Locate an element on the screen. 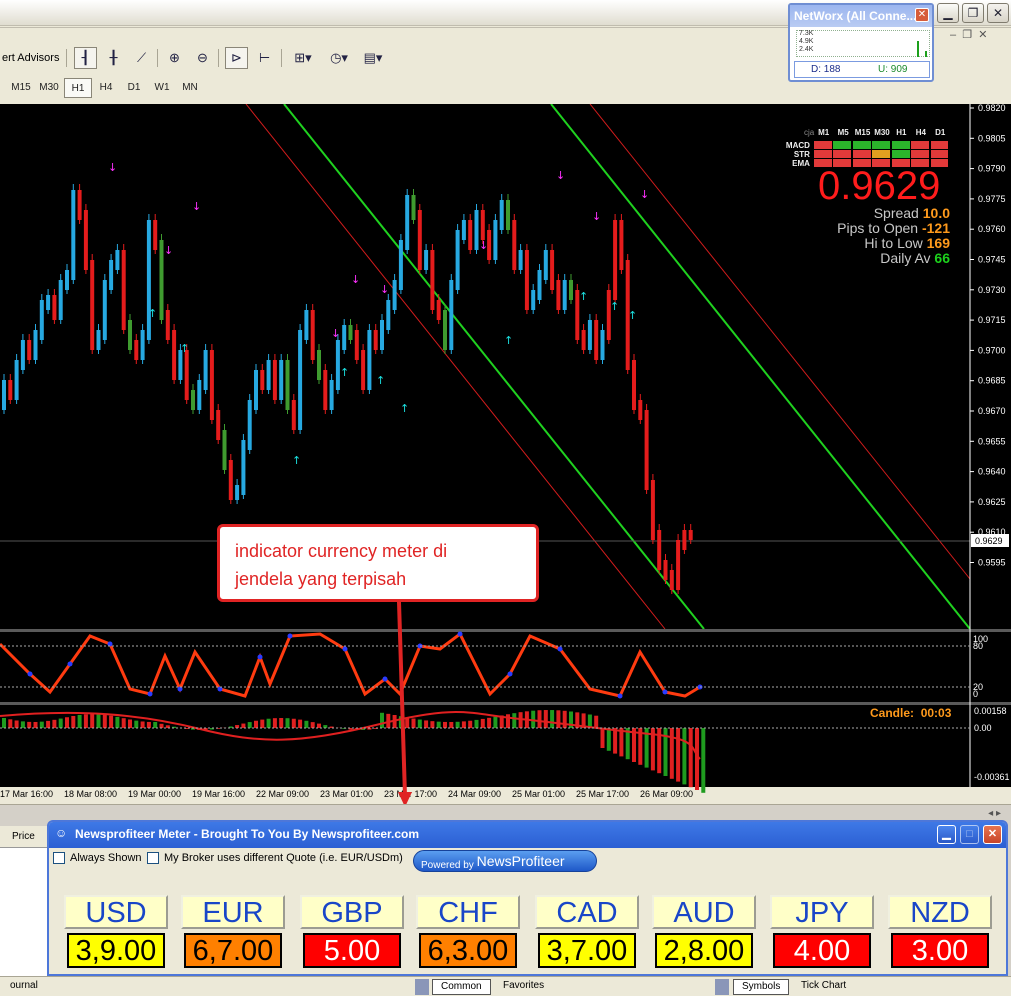 The width and height of the screenshot is (1011, 996). graph-label: 4.9K is located at coordinates (806, 41).